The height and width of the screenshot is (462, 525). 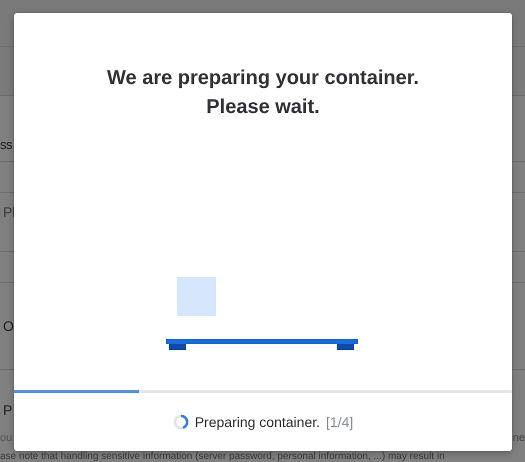 I want to click on status-text: Preparing container., so click(x=257, y=422).